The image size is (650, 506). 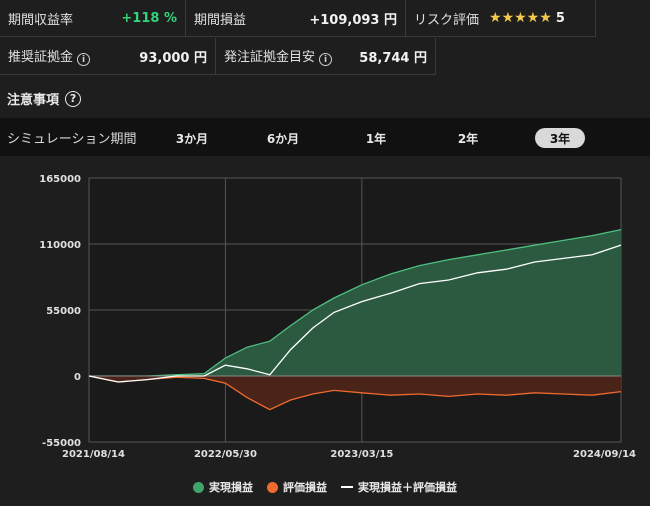 What do you see at coordinates (72, 139) in the screenshot?
I see `period-label: シミュレーション期間` at bounding box center [72, 139].